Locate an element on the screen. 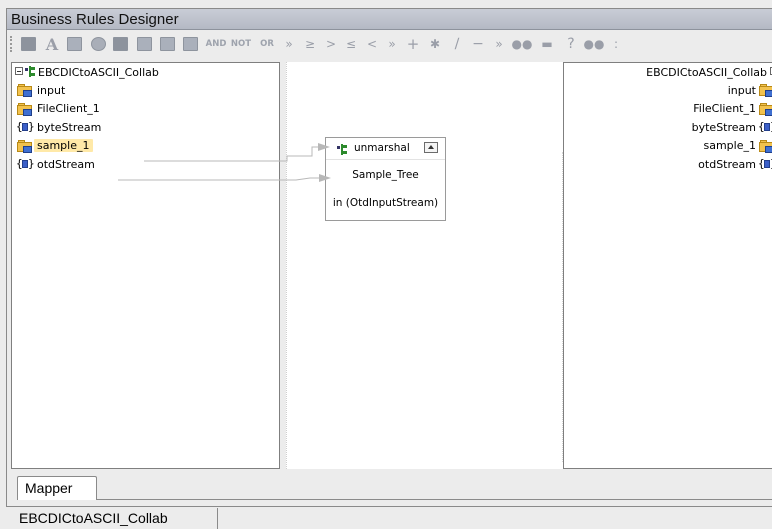 The height and width of the screenshot is (529, 772). method-tree-icon is located at coordinates (342, 150).